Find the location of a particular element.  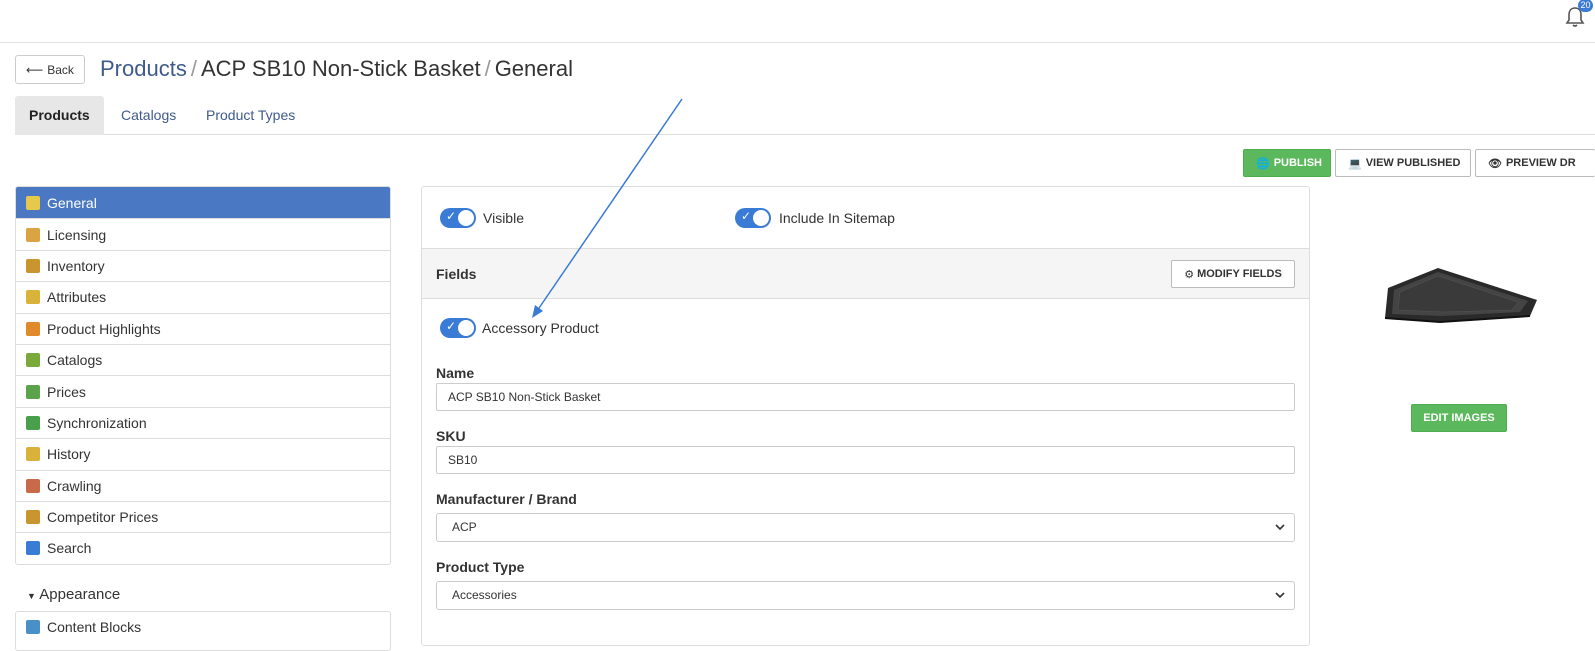

sidebar-item-label: Competitor Prices is located at coordinates (103, 517).